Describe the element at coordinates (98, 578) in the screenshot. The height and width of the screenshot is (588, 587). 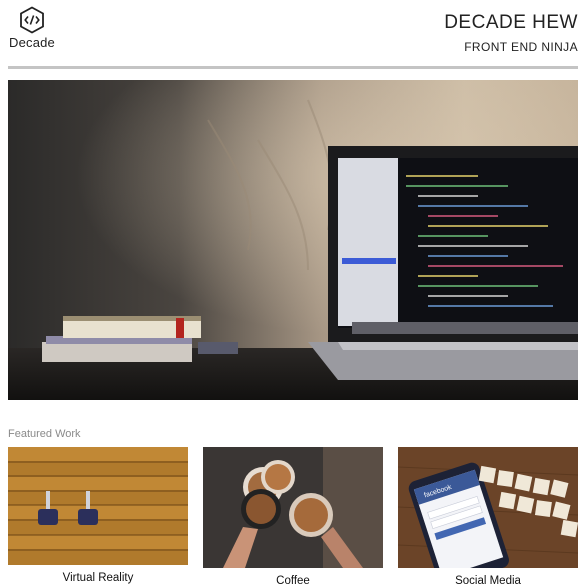
I see `card-title: Virtual Reality` at that location.